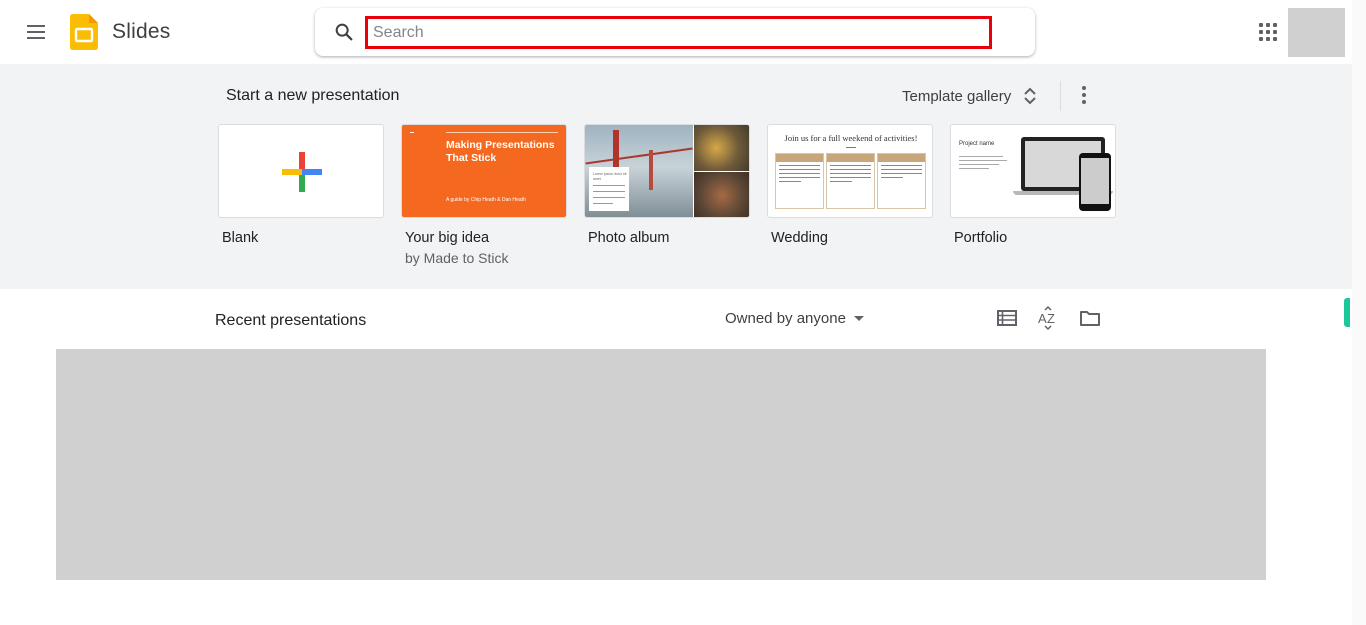  What do you see at coordinates (1316, 32) in the screenshot?
I see `account-avatar` at bounding box center [1316, 32].